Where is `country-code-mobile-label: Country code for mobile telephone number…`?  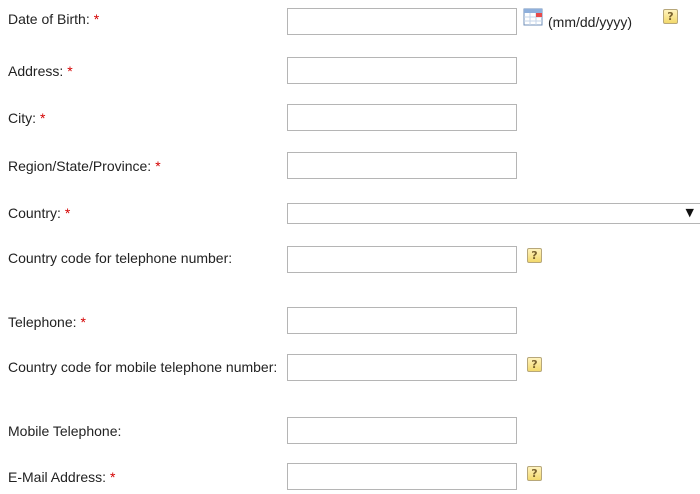 country-code-mobile-label: Country code for mobile telephone number… is located at coordinates (143, 367).